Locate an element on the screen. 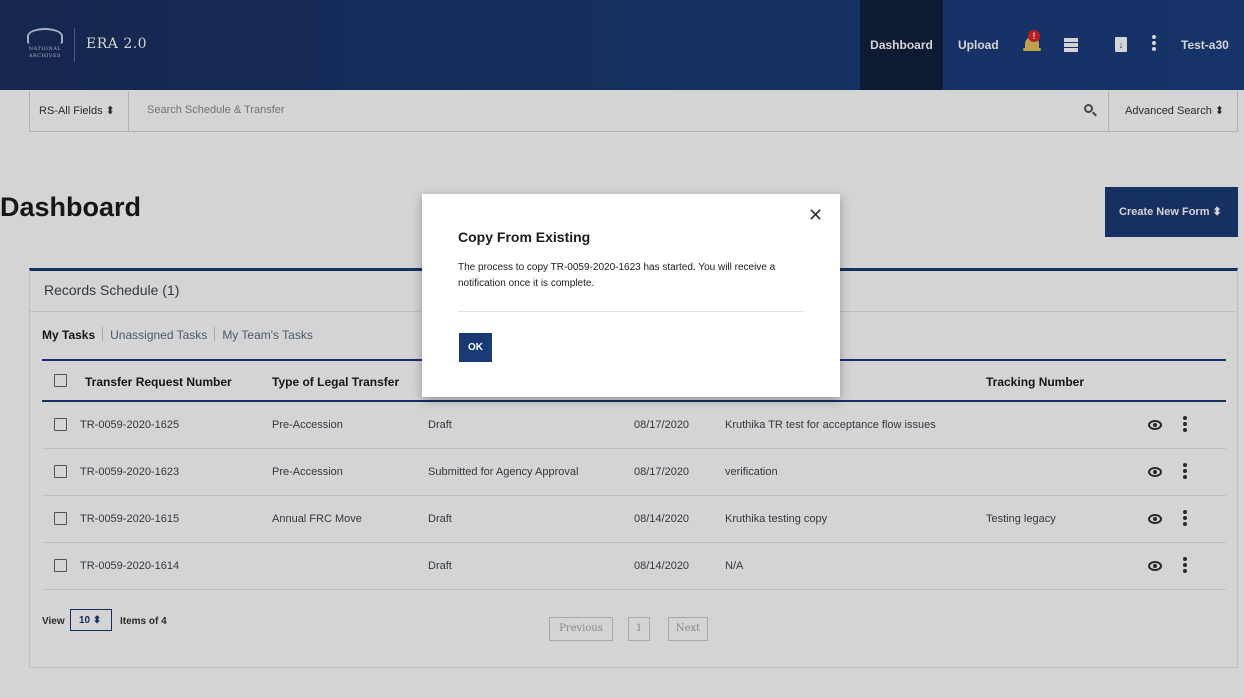 This screenshot has width=1244, height=698. dialog-divider is located at coordinates (631, 311).